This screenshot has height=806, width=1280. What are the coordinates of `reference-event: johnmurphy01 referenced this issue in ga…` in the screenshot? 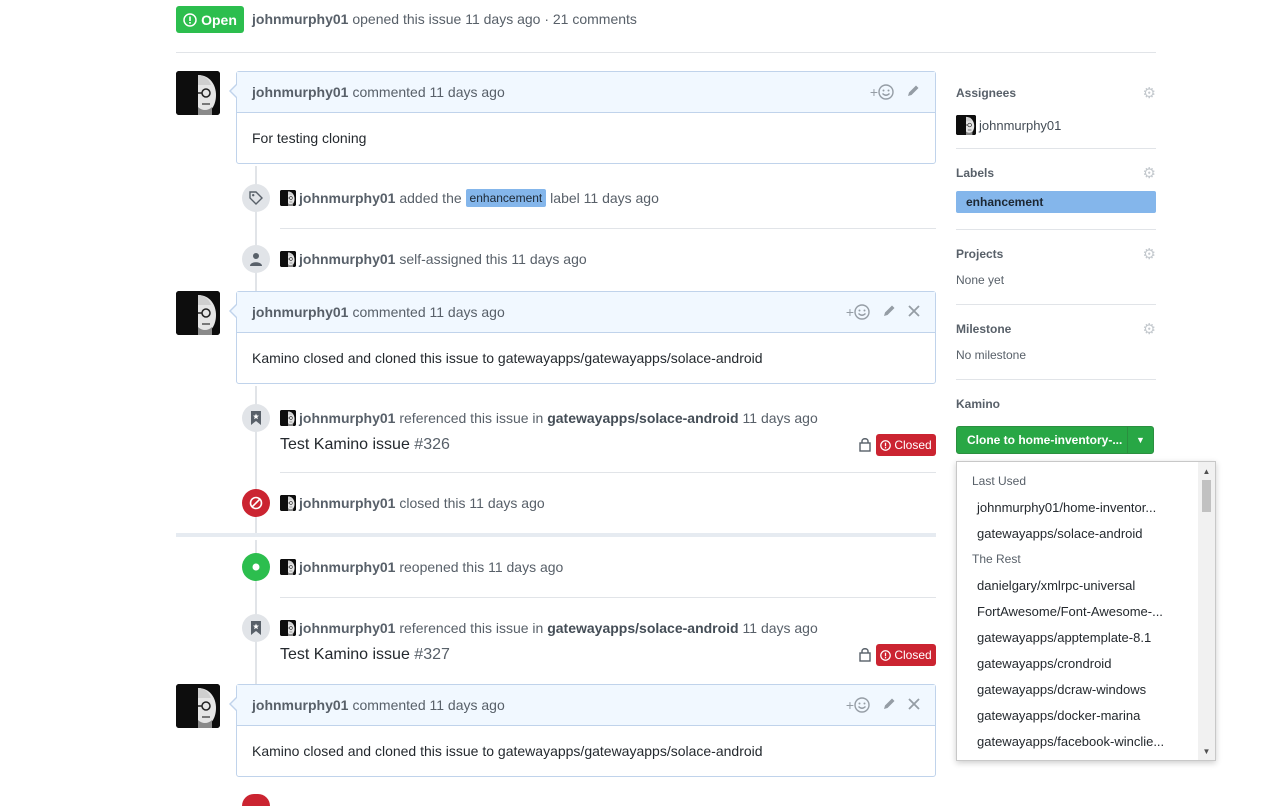 It's located at (549, 628).